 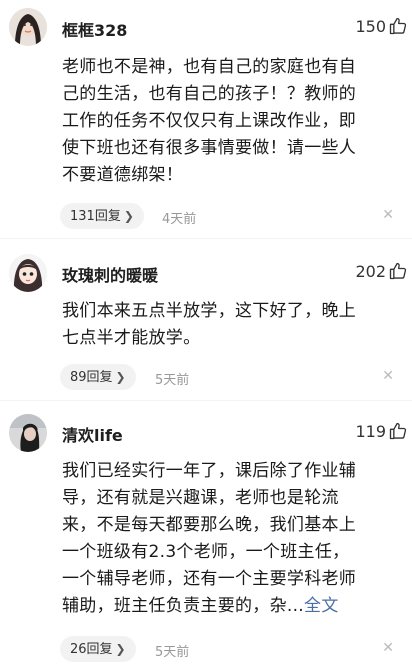 What do you see at coordinates (209, 579) in the screenshot?
I see `comment-line: 一个辅导老师，还有一个主要学科老师` at bounding box center [209, 579].